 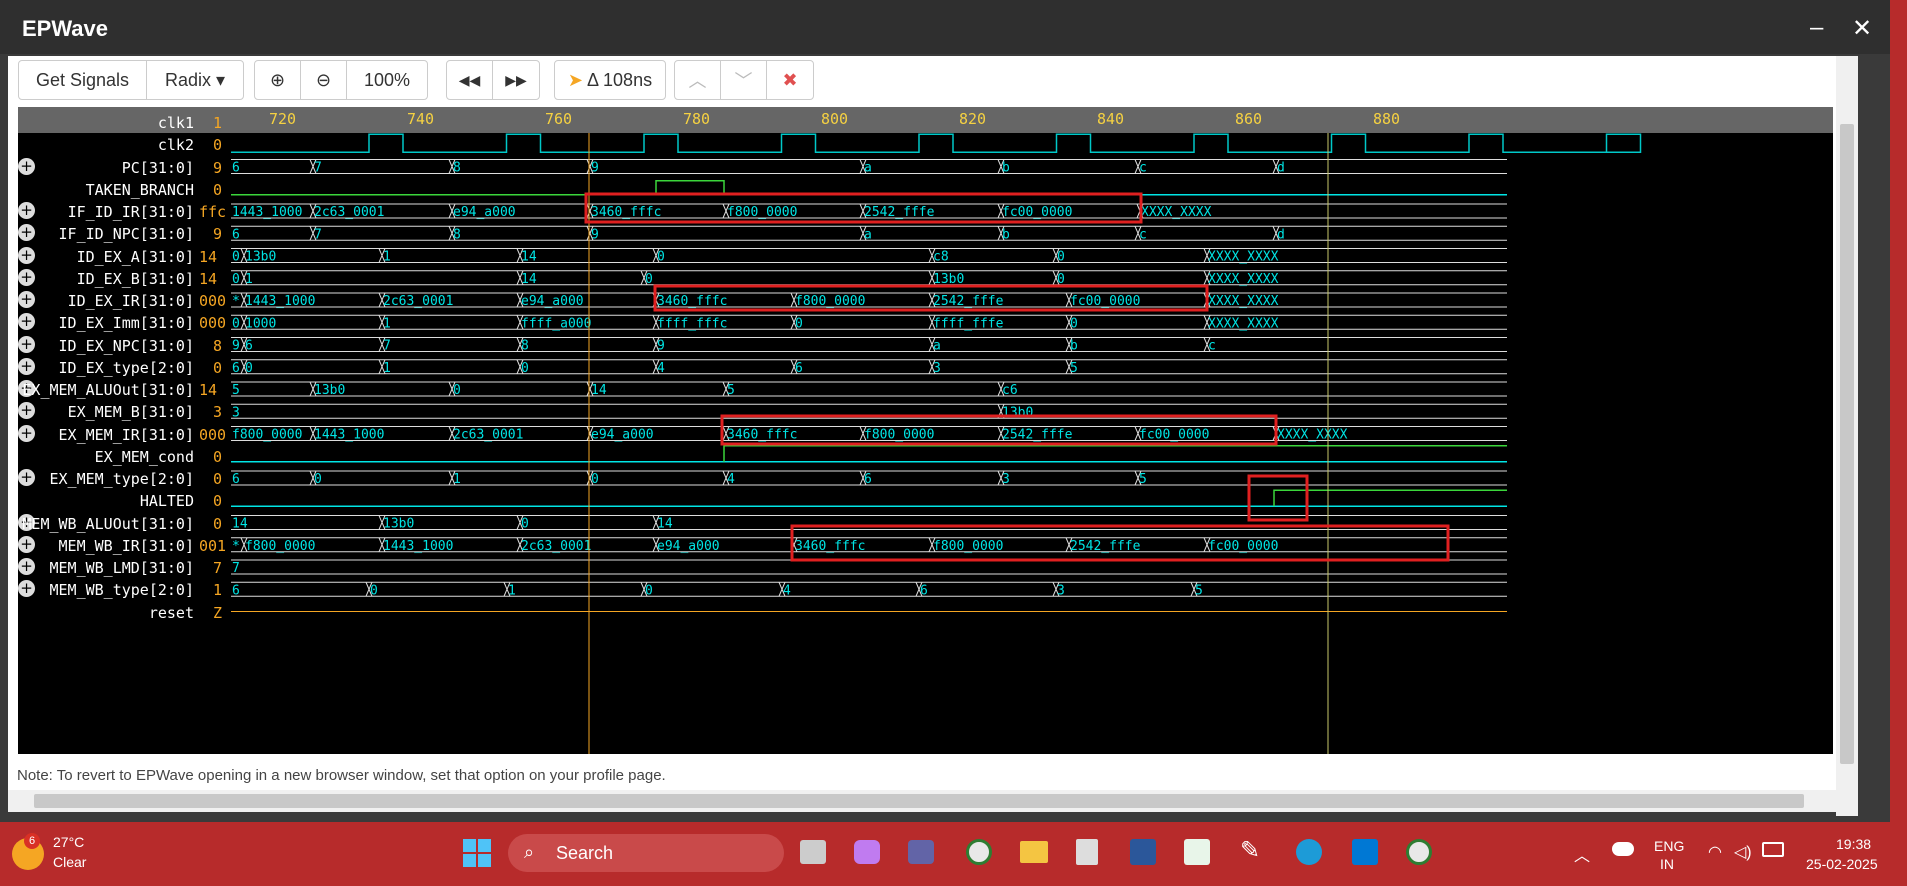 What do you see at coordinates (979, 852) in the screenshot?
I see `chrome-icon` at bounding box center [979, 852].